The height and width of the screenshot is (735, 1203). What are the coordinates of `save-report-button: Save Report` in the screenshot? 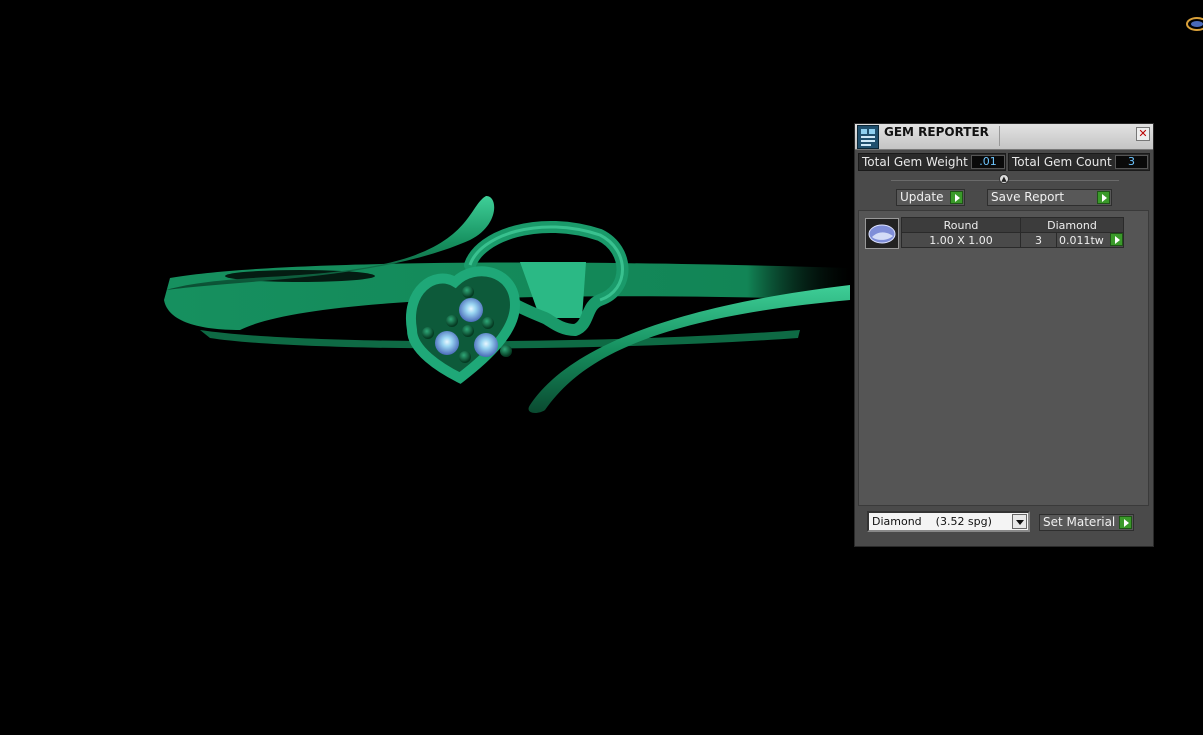 It's located at (1049, 197).